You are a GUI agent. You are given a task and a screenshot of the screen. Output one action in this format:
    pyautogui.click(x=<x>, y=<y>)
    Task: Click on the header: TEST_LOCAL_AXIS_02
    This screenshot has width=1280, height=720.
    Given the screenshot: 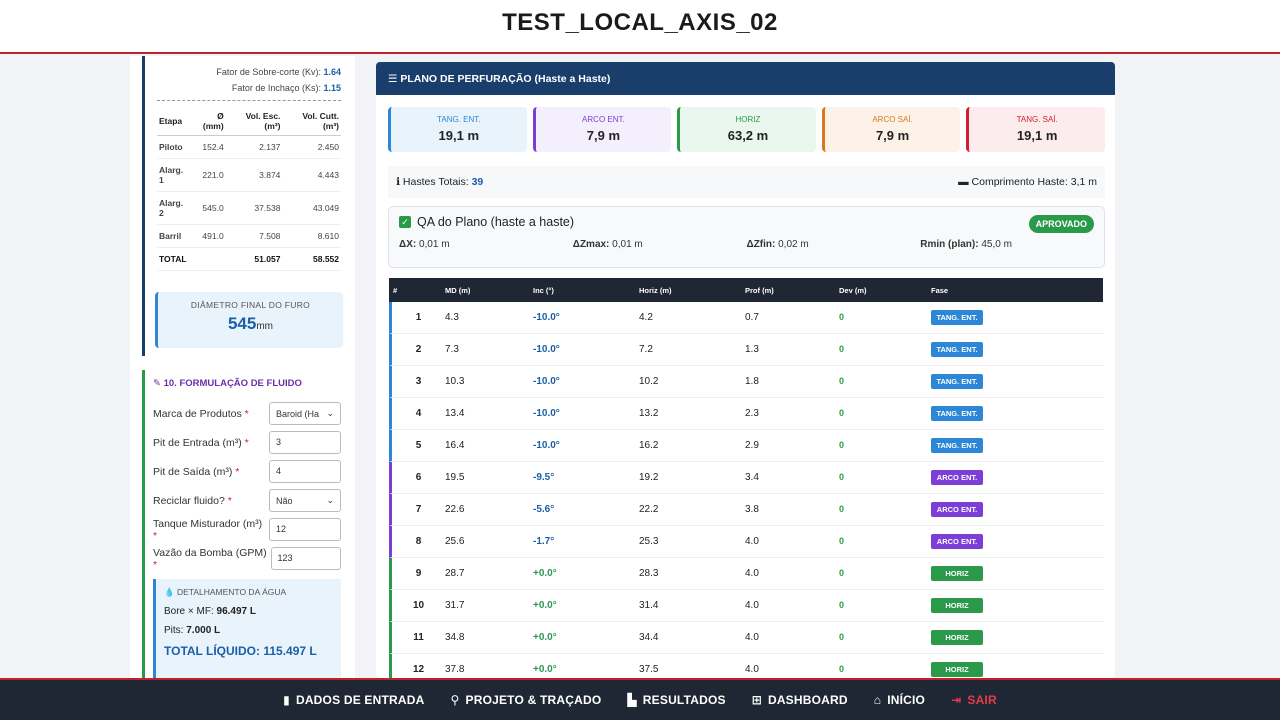 What is the action you would take?
    pyautogui.click(x=640, y=27)
    